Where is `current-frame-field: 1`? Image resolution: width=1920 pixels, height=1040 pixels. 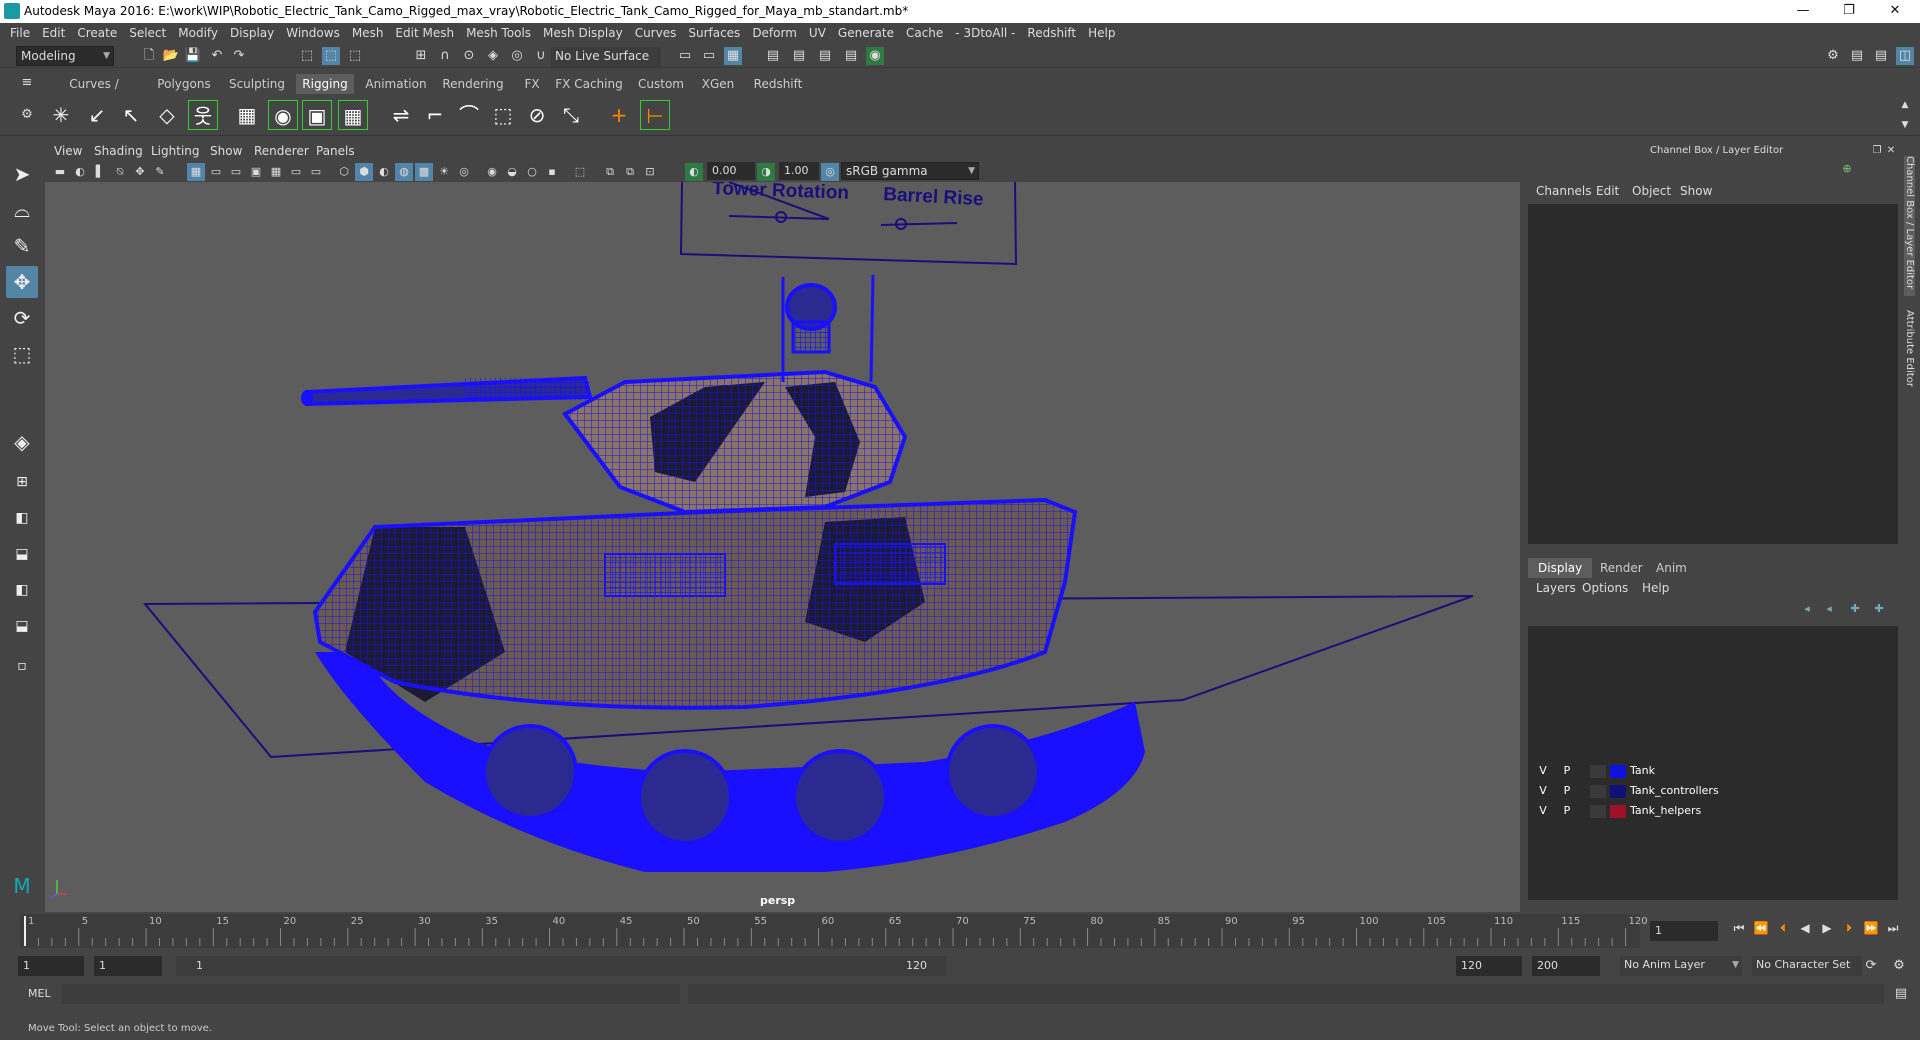 current-frame-field: 1 is located at coordinates (1684, 931).